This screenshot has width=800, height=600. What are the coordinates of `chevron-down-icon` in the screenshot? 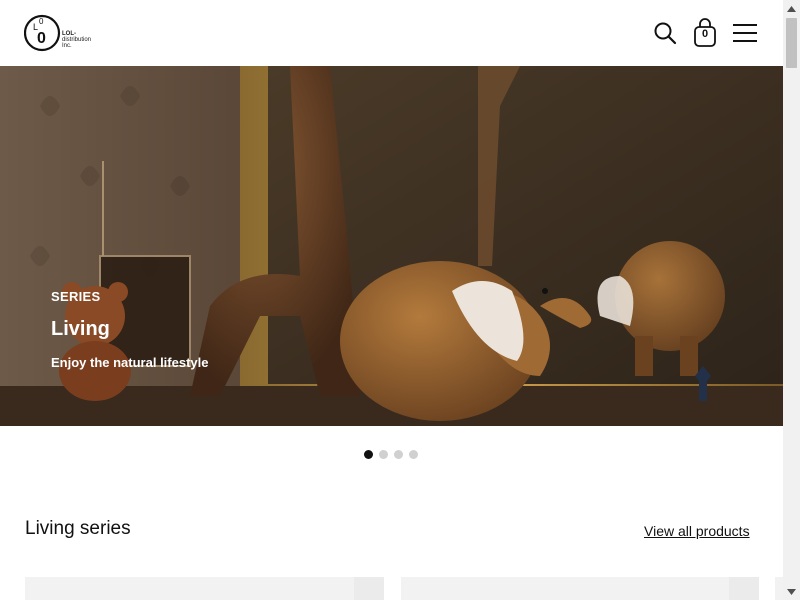 It's located at (791, 591).